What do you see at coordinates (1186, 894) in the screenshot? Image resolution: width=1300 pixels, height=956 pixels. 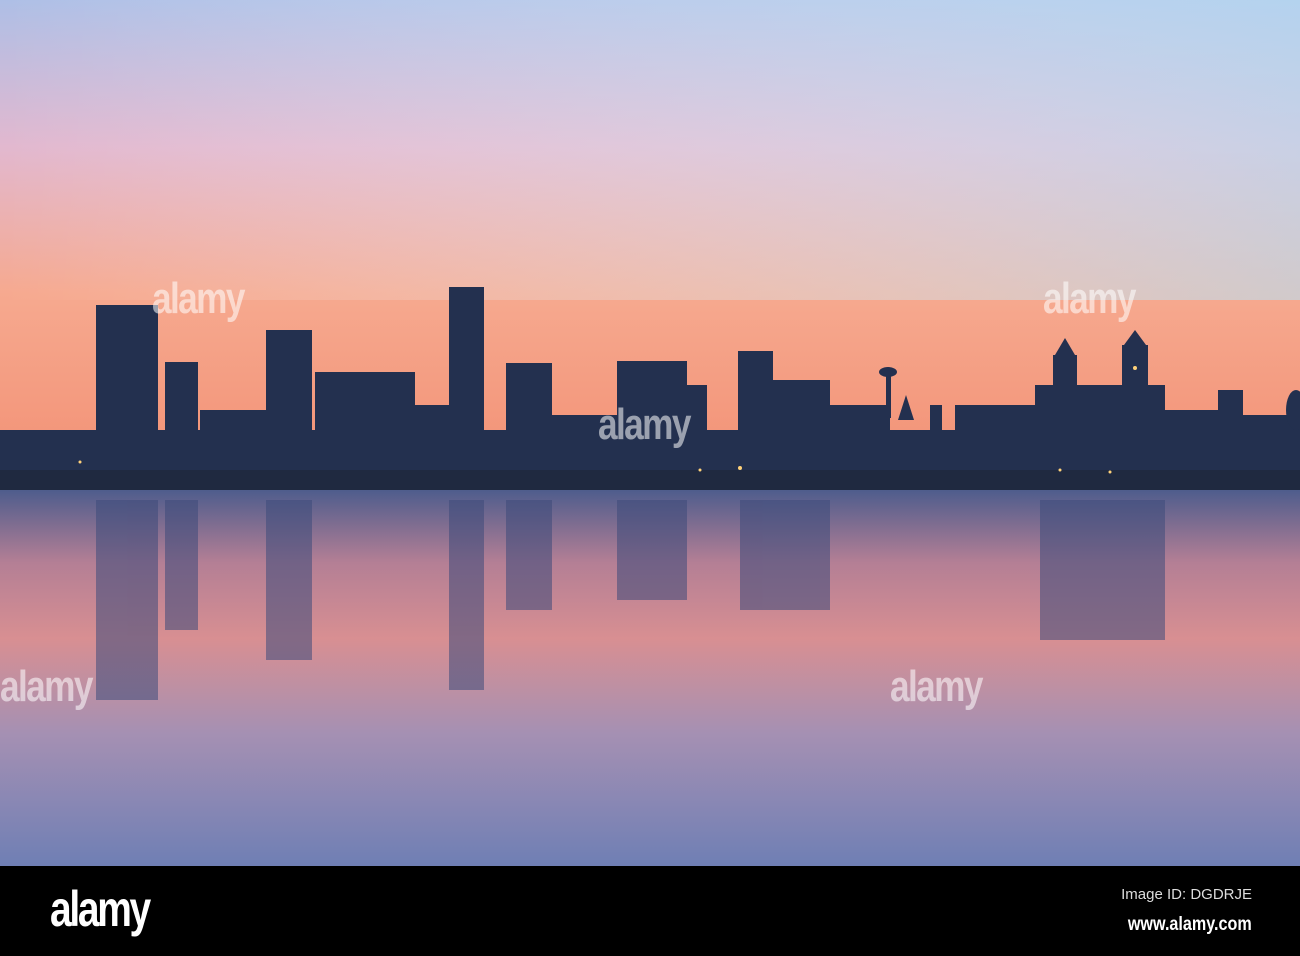 I see `image-id: Image ID: DGDRJE` at bounding box center [1186, 894].